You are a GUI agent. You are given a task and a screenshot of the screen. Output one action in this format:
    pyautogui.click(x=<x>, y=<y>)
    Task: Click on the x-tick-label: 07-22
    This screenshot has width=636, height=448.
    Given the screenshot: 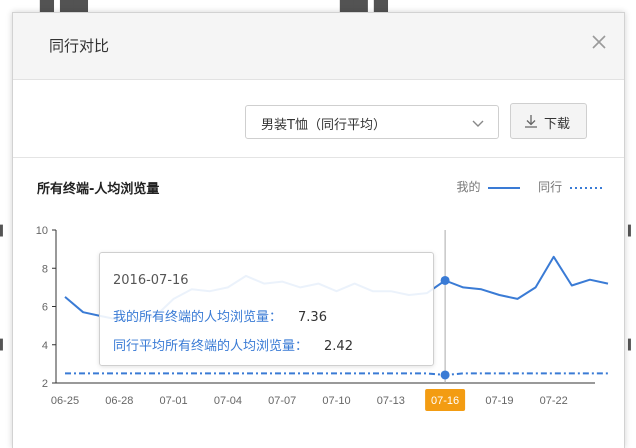 What is the action you would take?
    pyautogui.click(x=554, y=401)
    